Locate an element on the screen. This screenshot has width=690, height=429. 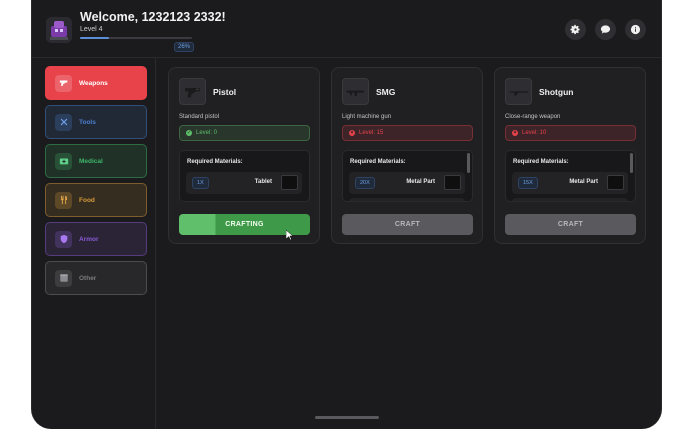
sidebar-item-label: Tools is located at coordinates (87, 122).